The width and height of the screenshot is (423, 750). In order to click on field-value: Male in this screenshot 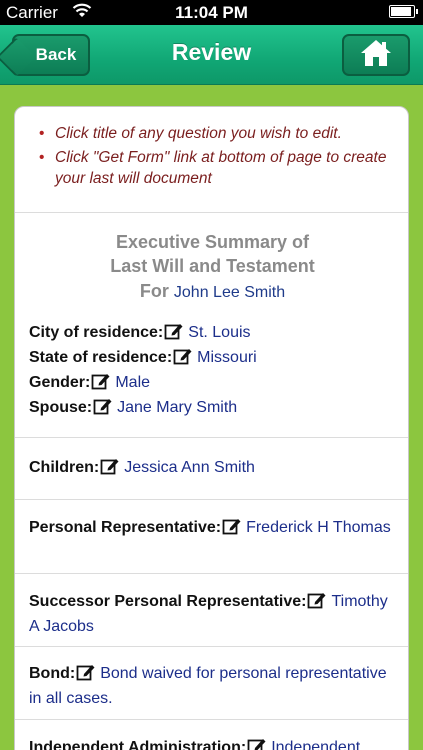, I will do `click(133, 382)`.